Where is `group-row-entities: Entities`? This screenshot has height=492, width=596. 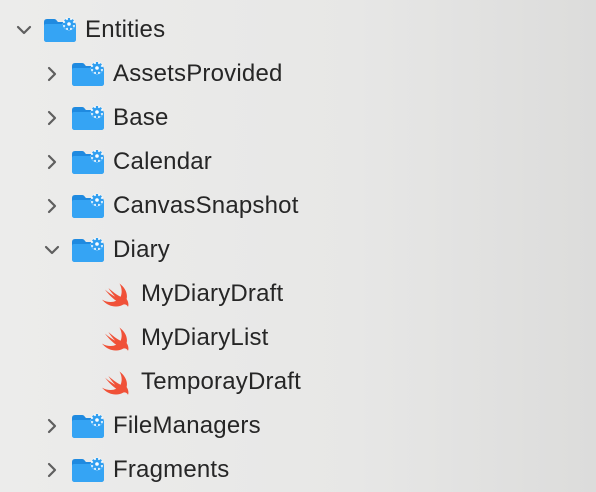 group-row-entities: Entities is located at coordinates (298, 30).